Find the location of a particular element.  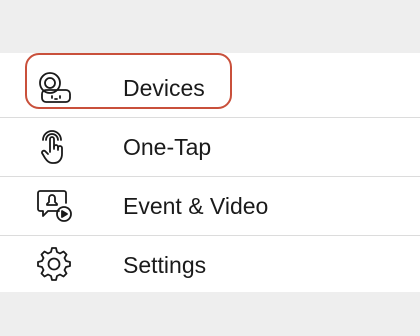

menu-item-label: One-Tap is located at coordinates (167, 147).